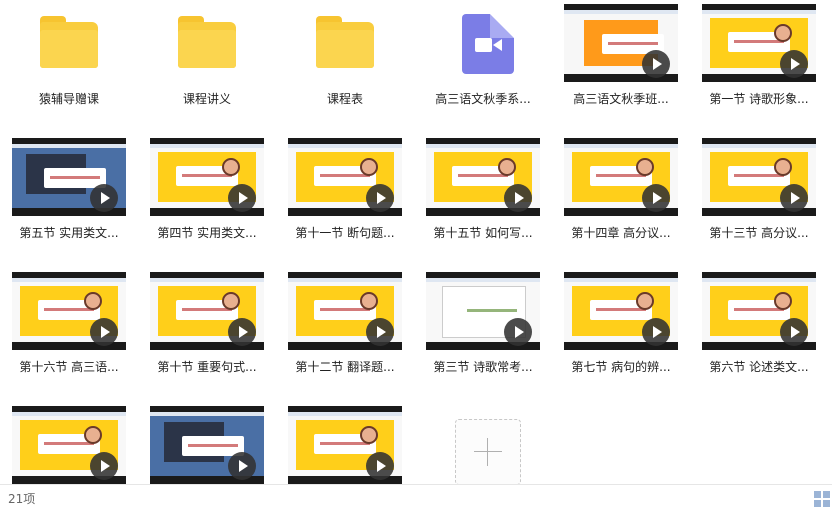 The width and height of the screenshot is (832, 510). I want to click on item-label: 猿辅导赠课, so click(68, 99).